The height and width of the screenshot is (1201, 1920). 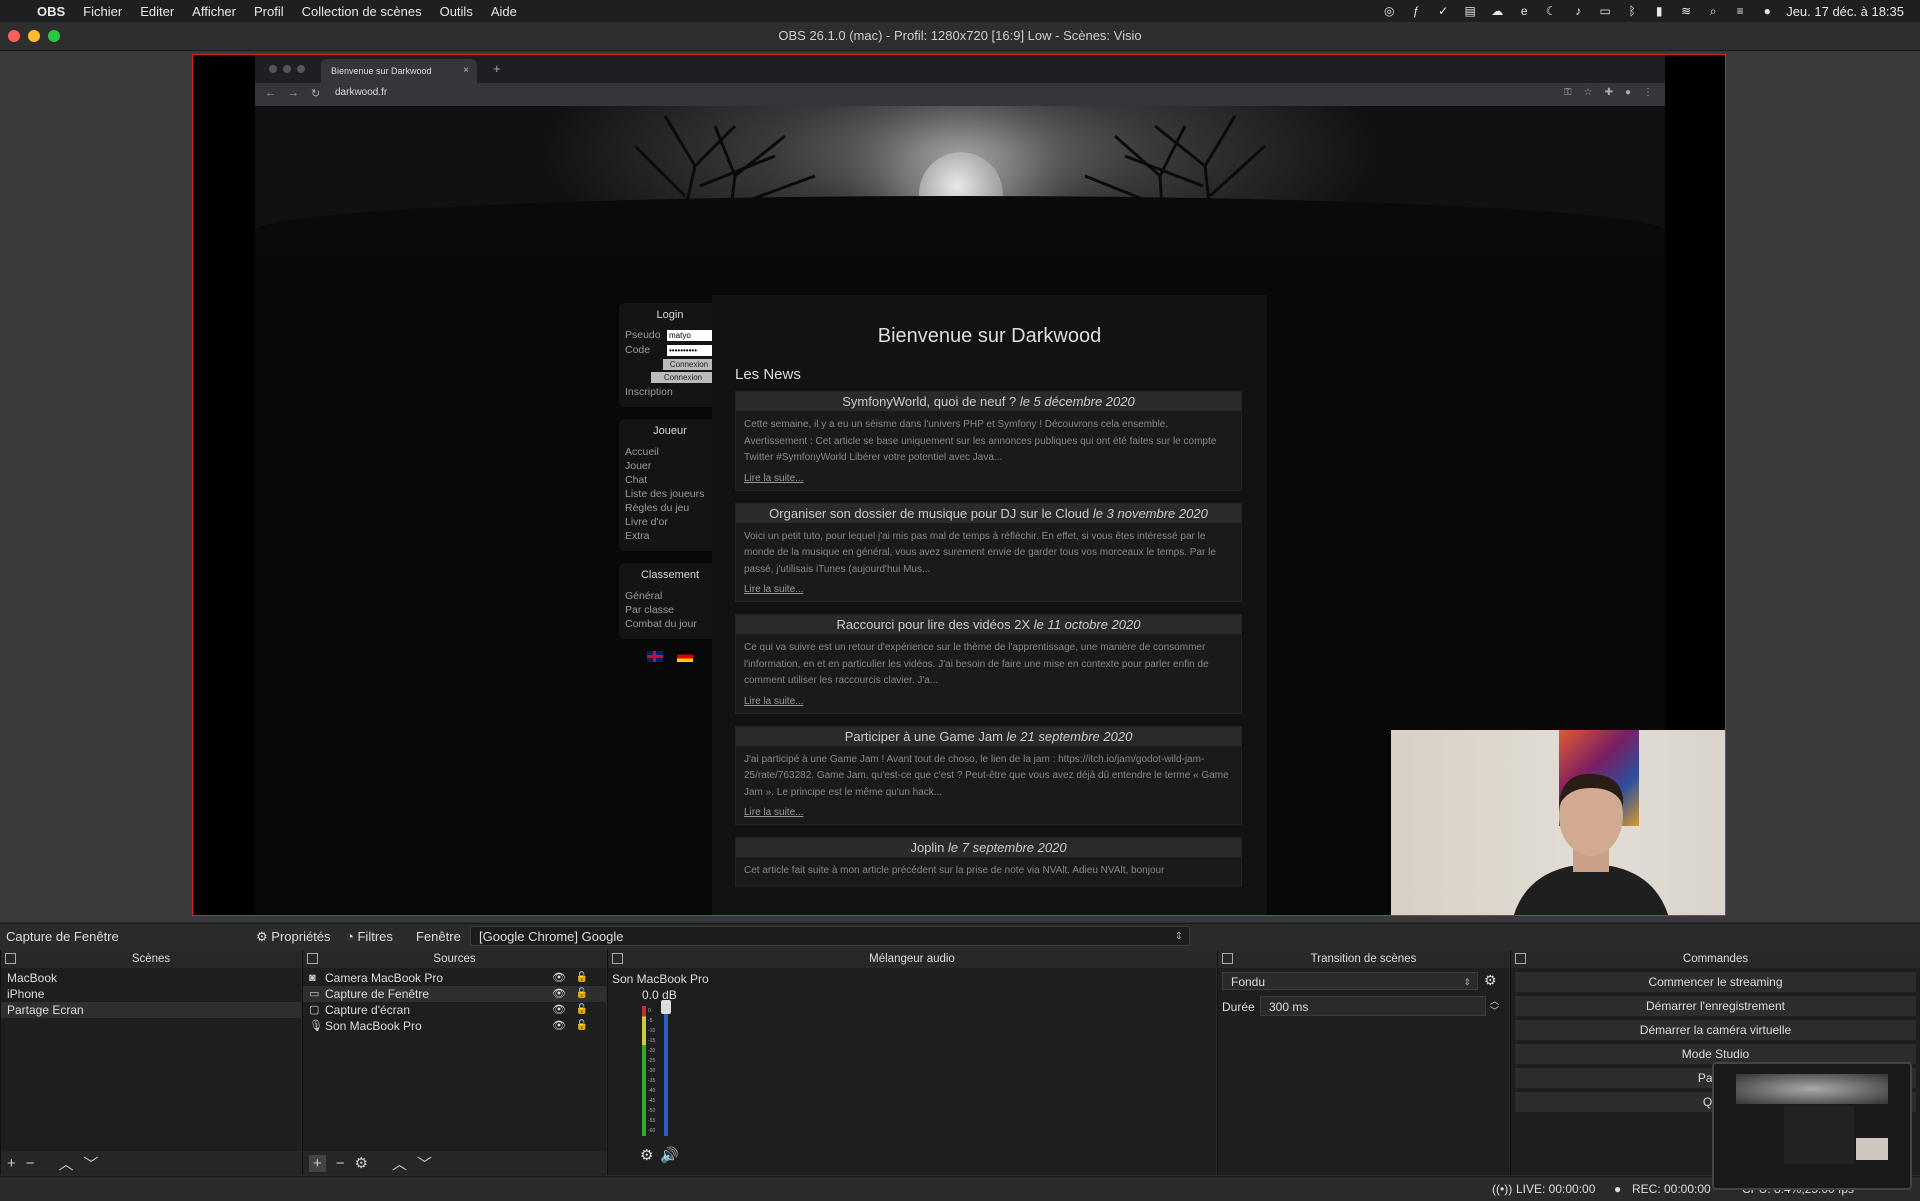 What do you see at coordinates (157, 11) in the screenshot?
I see `menu-editer: Editer` at bounding box center [157, 11].